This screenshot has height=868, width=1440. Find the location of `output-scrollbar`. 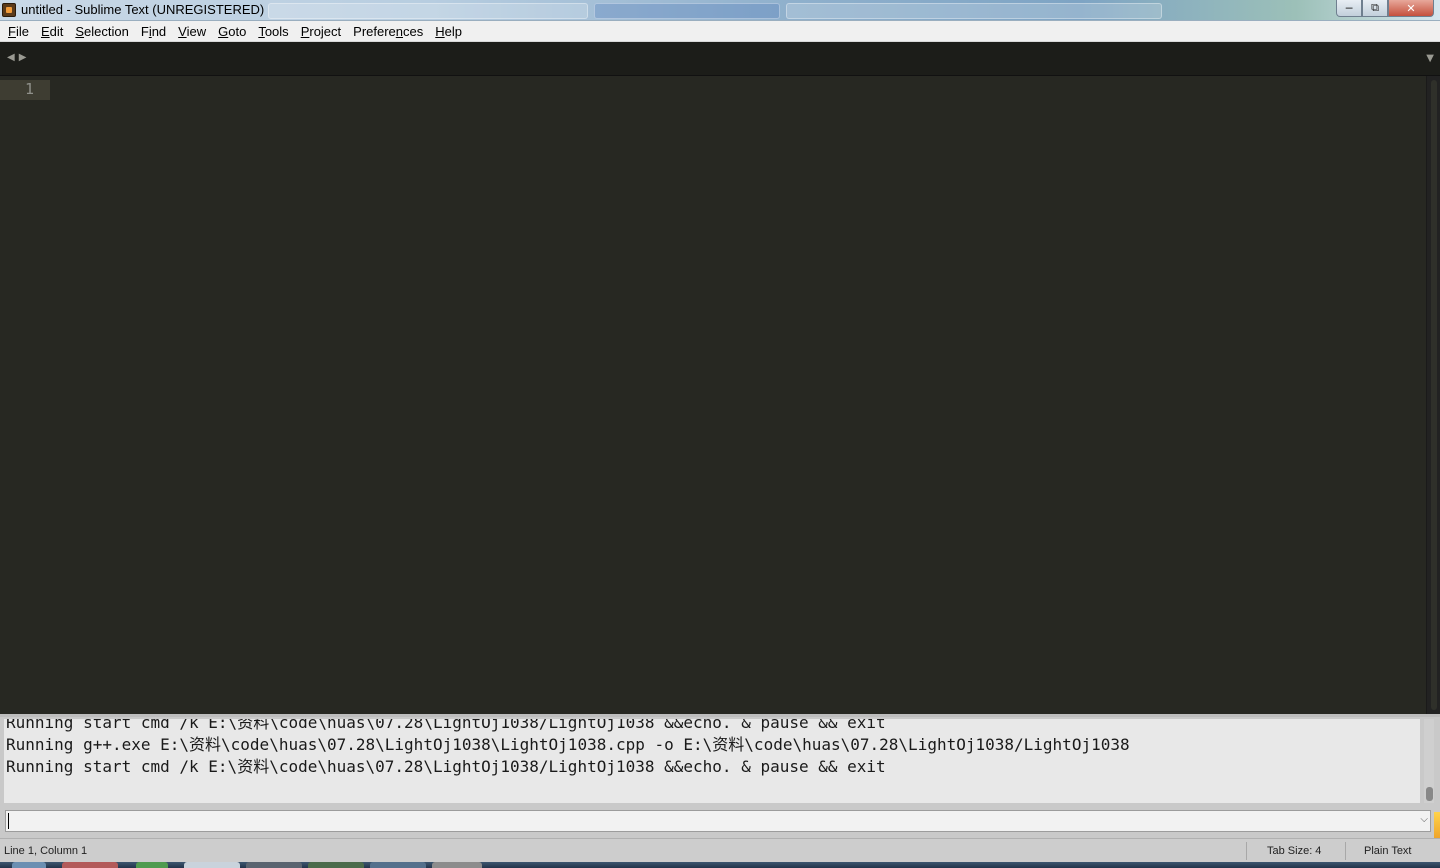

output-scrollbar is located at coordinates (1429, 761).